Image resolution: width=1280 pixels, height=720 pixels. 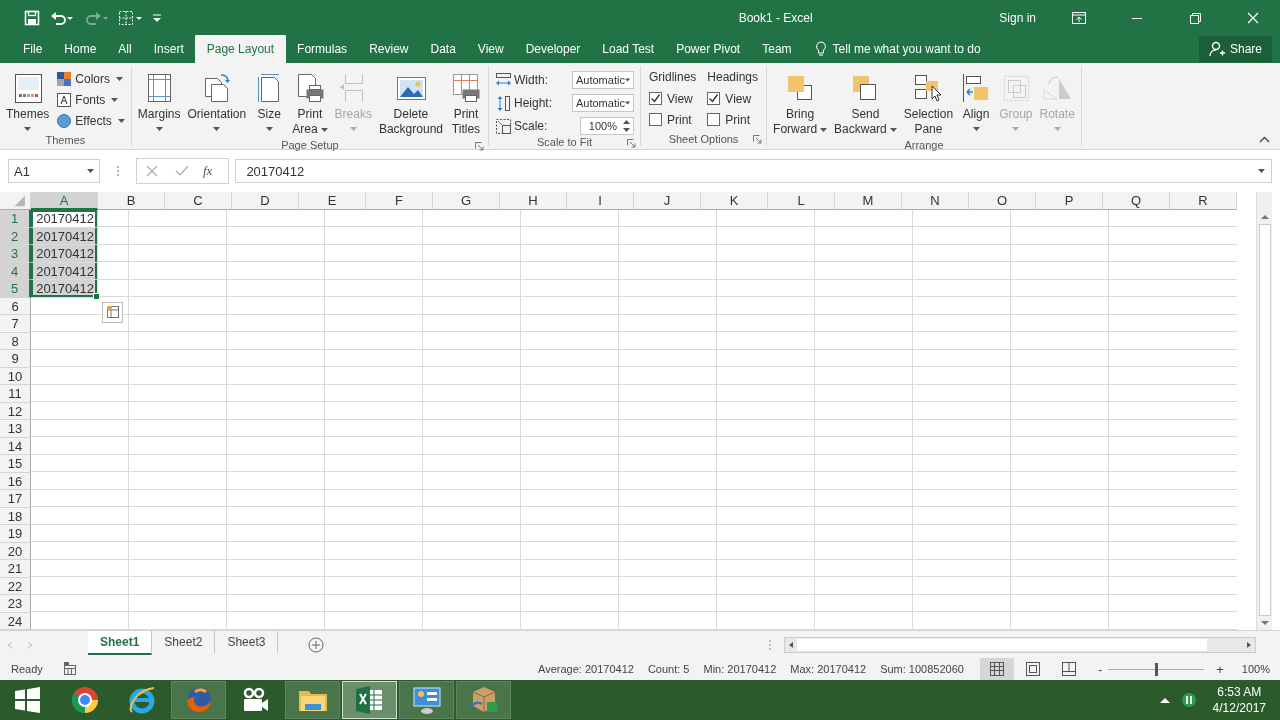 I want to click on ribbon-tab: Review, so click(x=389, y=49).